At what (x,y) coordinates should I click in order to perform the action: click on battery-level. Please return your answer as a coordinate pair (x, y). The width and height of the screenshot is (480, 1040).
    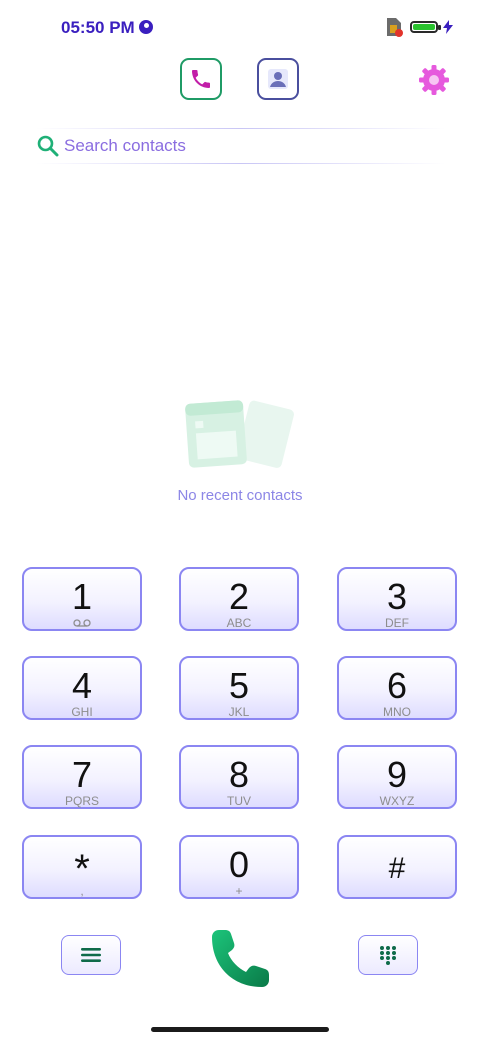
    Looking at the image, I should click on (424, 27).